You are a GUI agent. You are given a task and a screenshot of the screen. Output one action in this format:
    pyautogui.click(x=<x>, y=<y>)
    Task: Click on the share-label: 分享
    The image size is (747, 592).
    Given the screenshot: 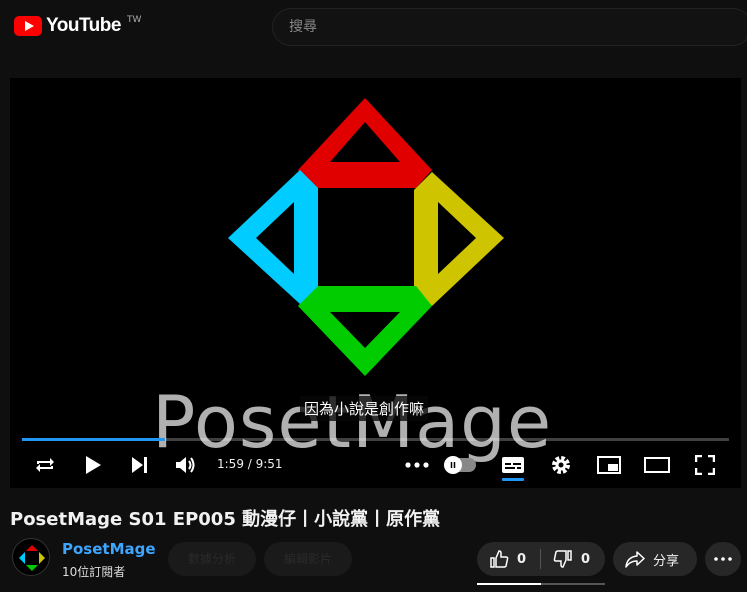 What is the action you would take?
    pyautogui.click(x=666, y=561)
    